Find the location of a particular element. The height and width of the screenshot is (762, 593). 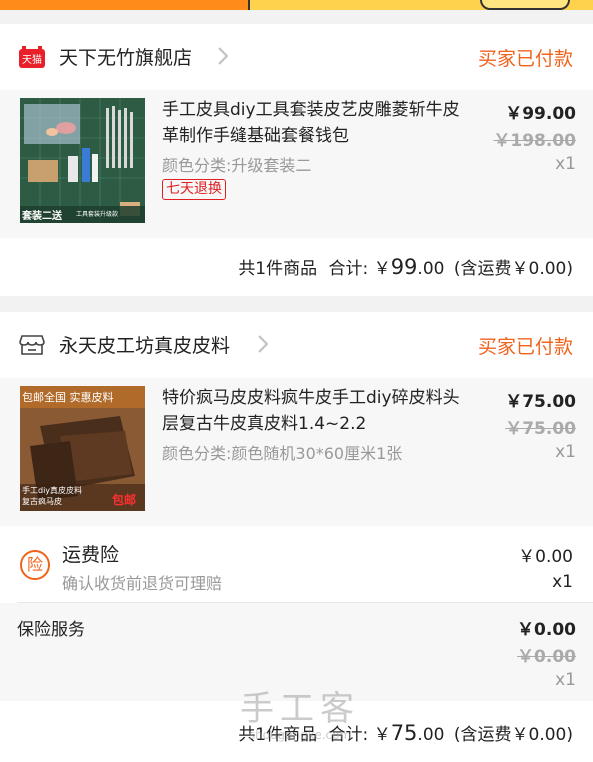

tmall-icon: 天猫 is located at coordinates (32, 57).